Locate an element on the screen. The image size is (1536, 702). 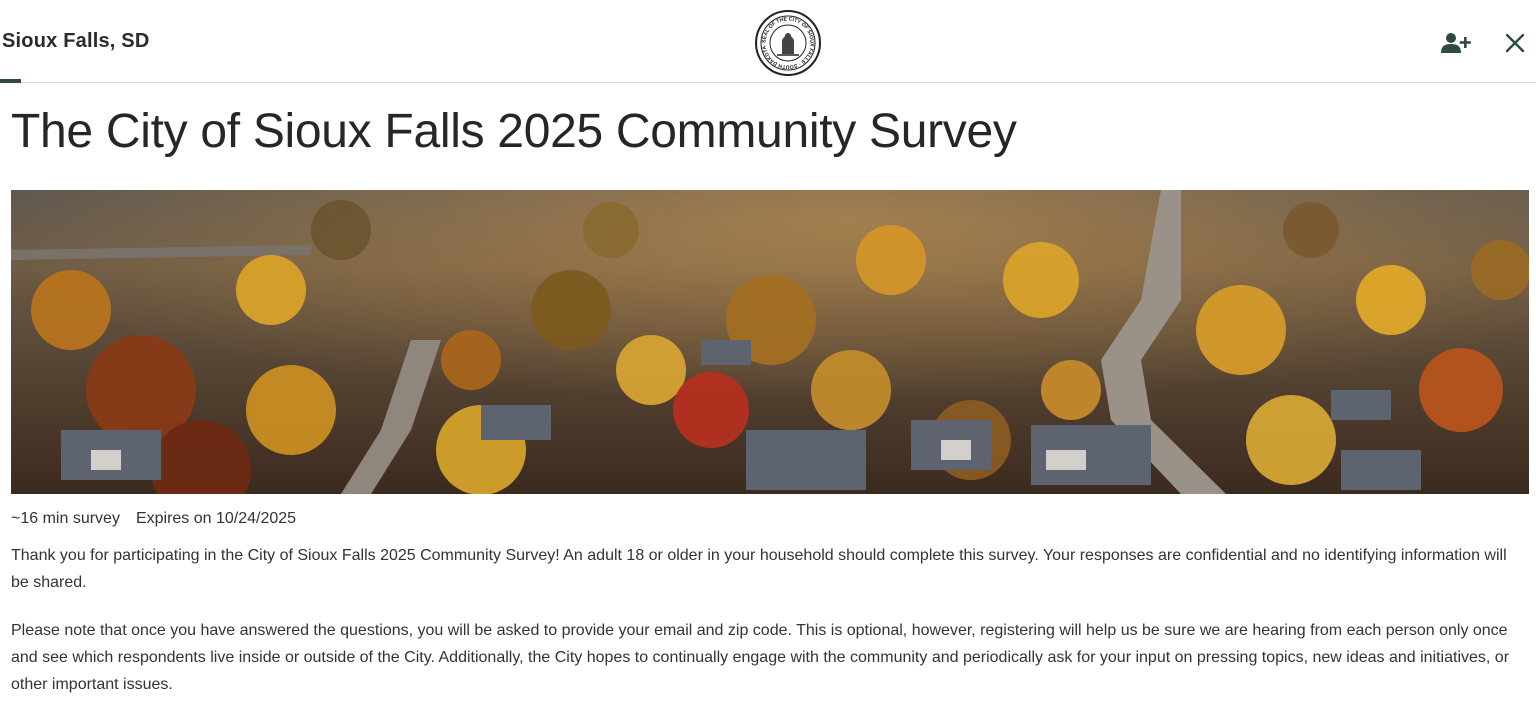
close-icon is located at coordinates (1515, 43).